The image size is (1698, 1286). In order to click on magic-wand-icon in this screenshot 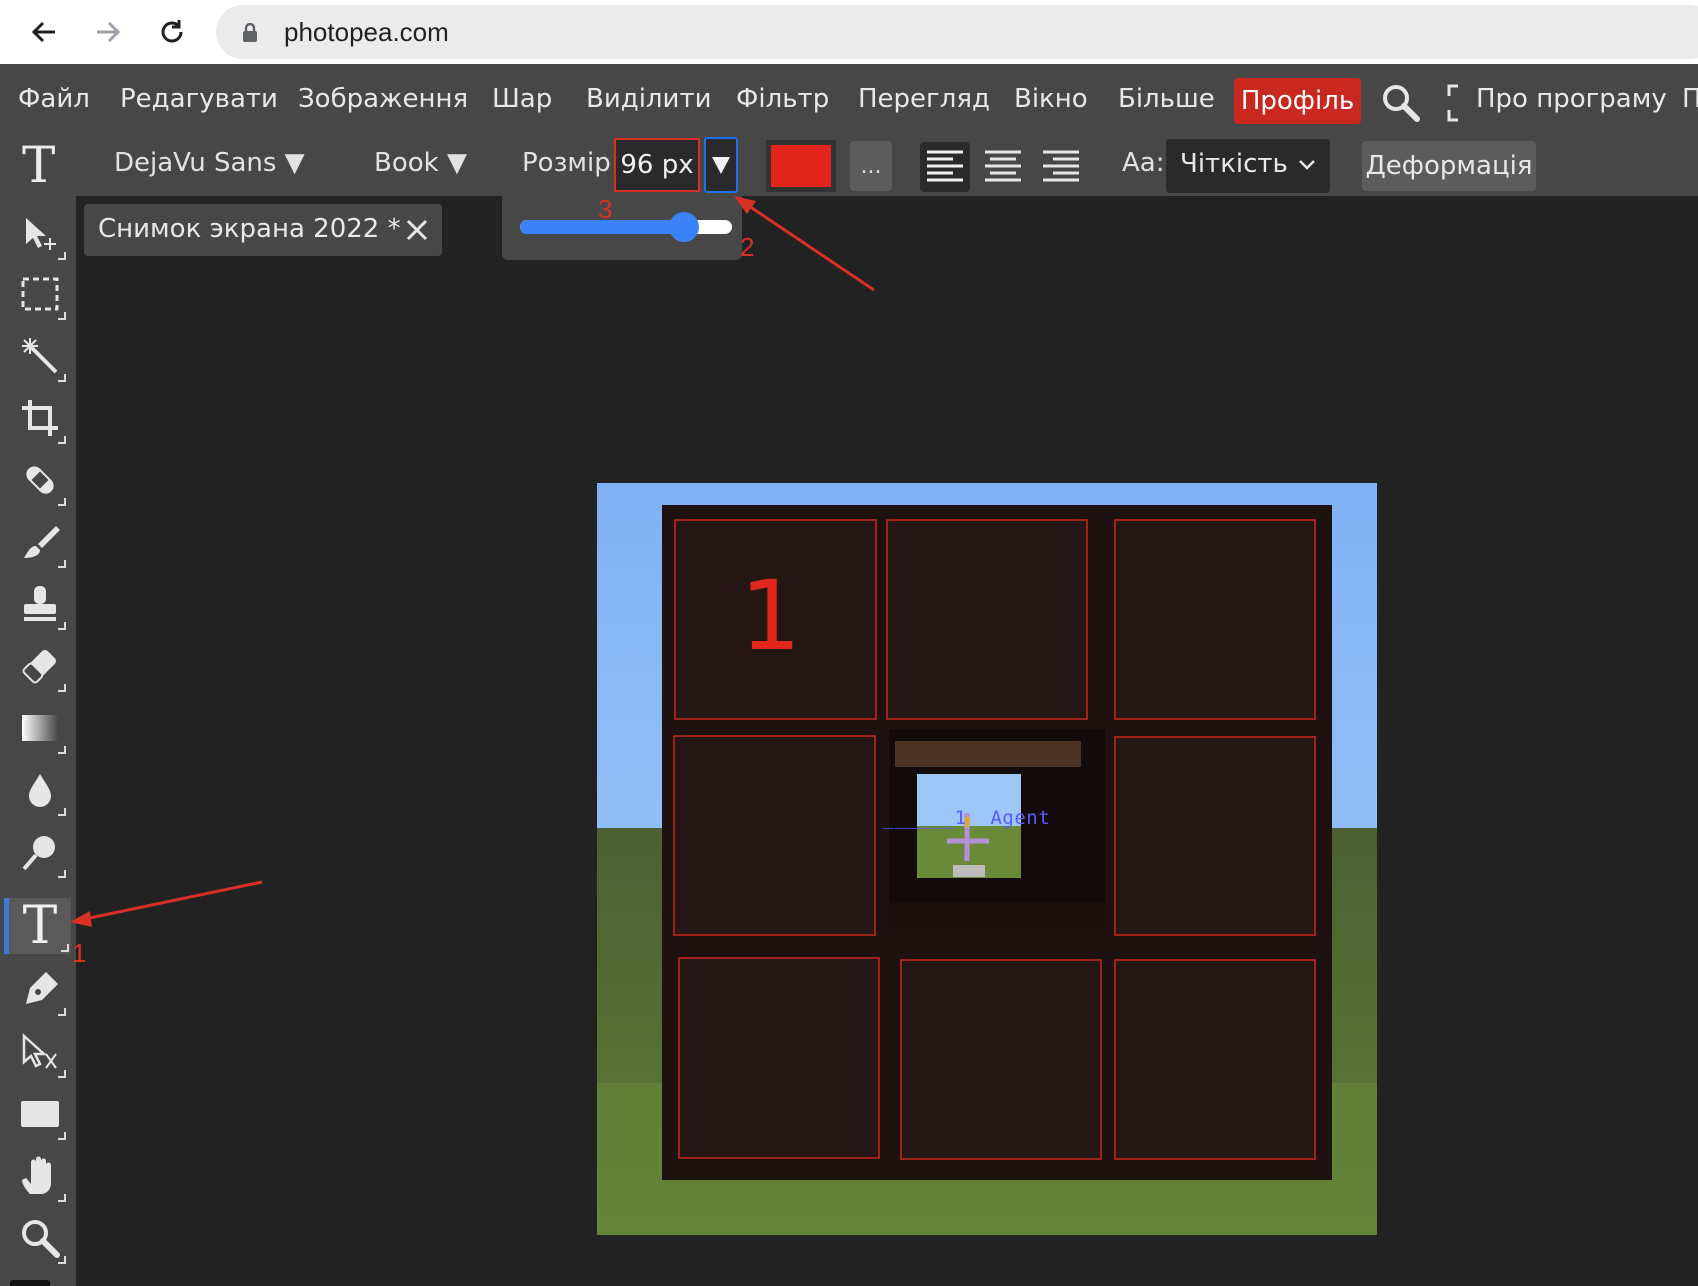, I will do `click(40, 356)`.